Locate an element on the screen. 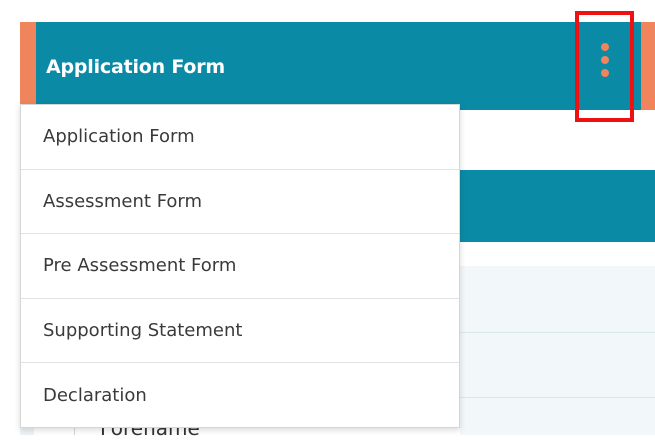 The height and width of the screenshot is (440, 655). kebab-menu-button is located at coordinates (604, 66).